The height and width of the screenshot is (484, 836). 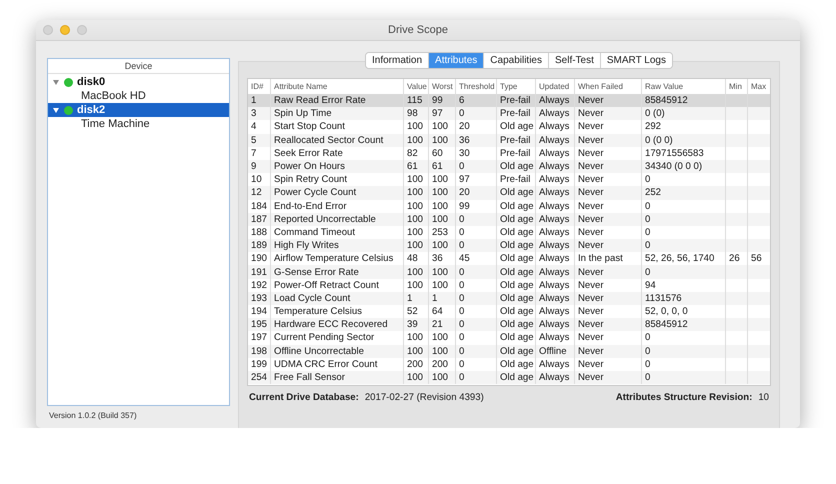 I want to click on table-row: 1 Raw Read Error Rate 115 99 6 Pre-fail Always Never 85845912, so click(x=509, y=101).